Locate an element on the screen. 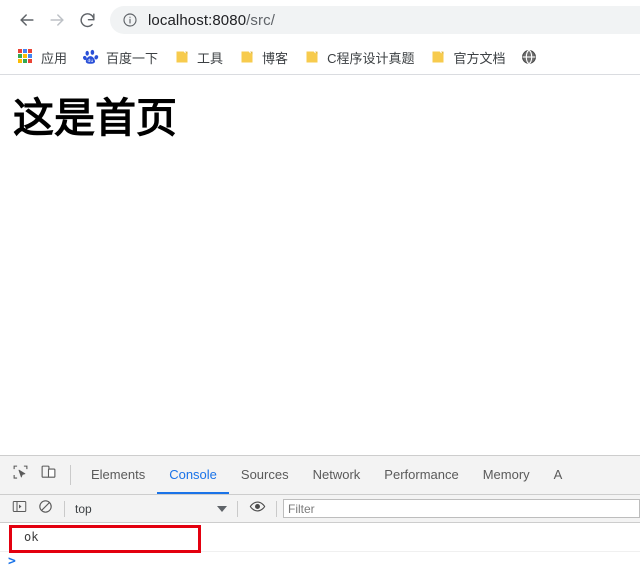 Image resolution: width=640 pixels, height=578 pixels. baidu-paw-icon: du is located at coordinates (91, 57).